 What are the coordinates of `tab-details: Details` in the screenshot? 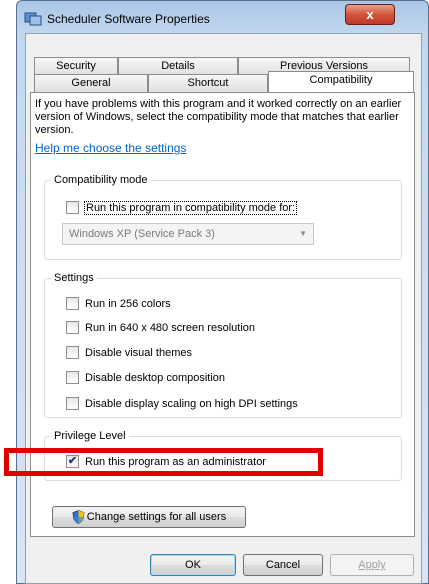 It's located at (178, 66).